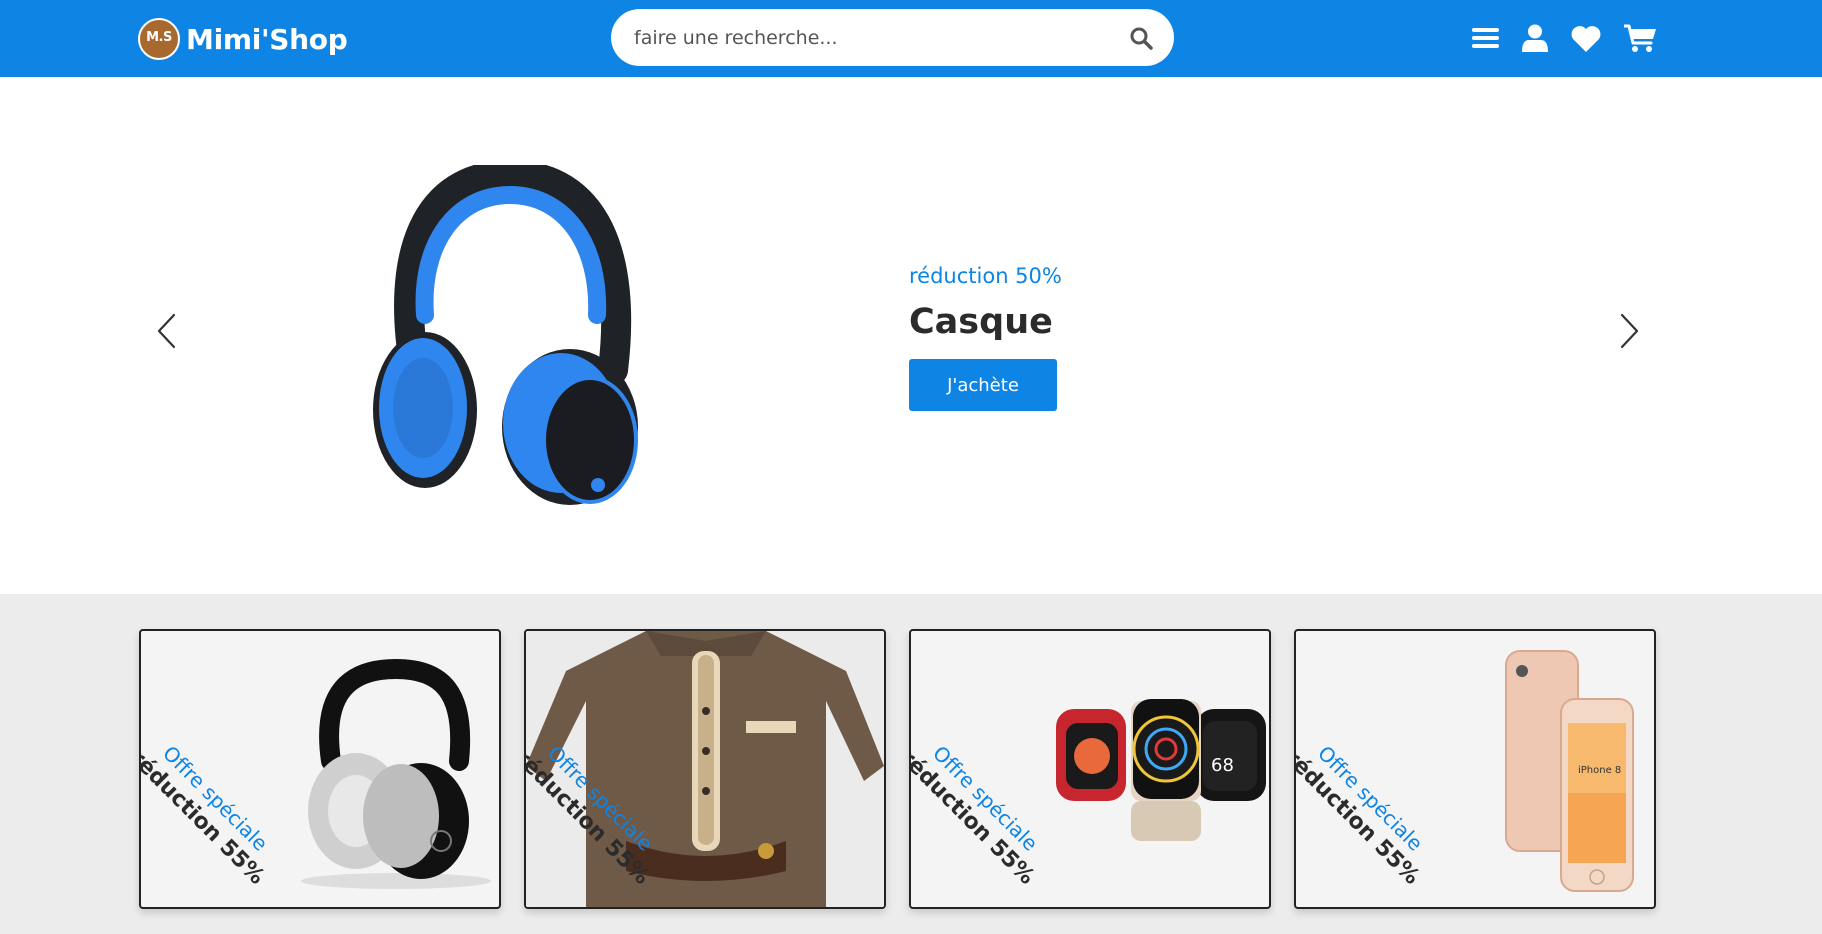 The image size is (1822, 934). I want to click on hero-subtitle: réduction 50%, so click(985, 276).